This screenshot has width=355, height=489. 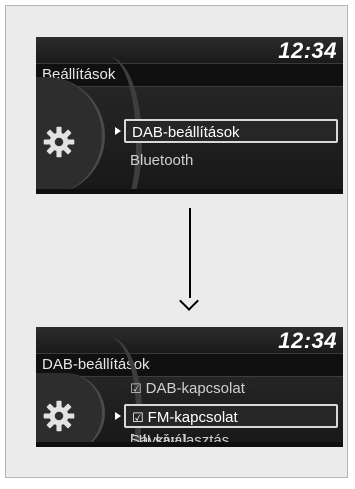 I want to click on menu-item-label: Bluetooth, so click(x=162, y=160).